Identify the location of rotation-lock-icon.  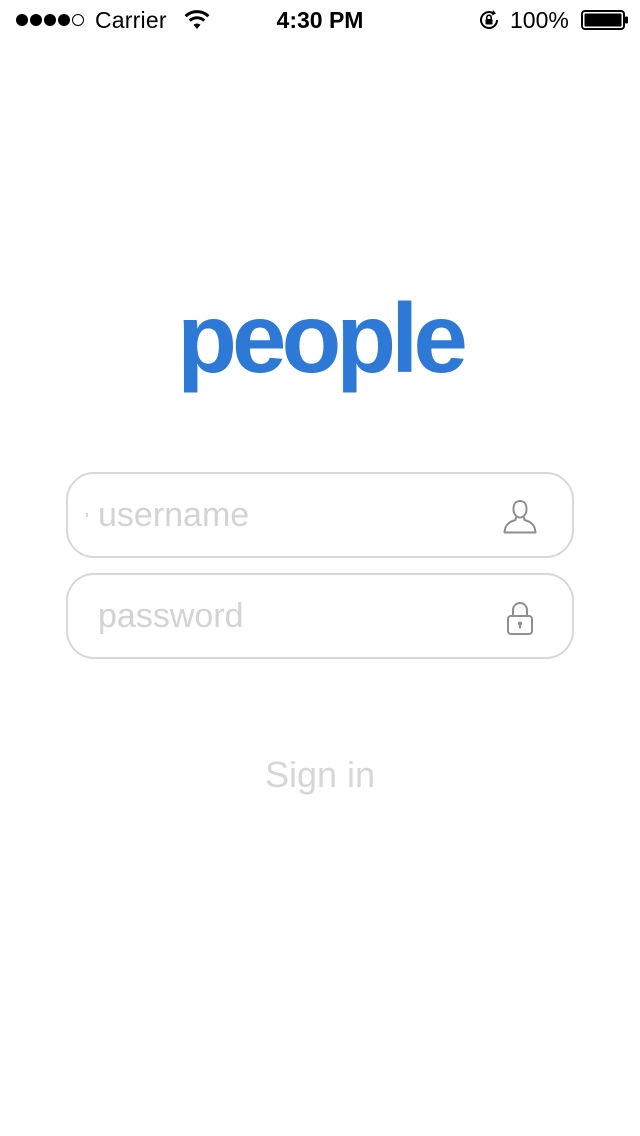
(489, 19).